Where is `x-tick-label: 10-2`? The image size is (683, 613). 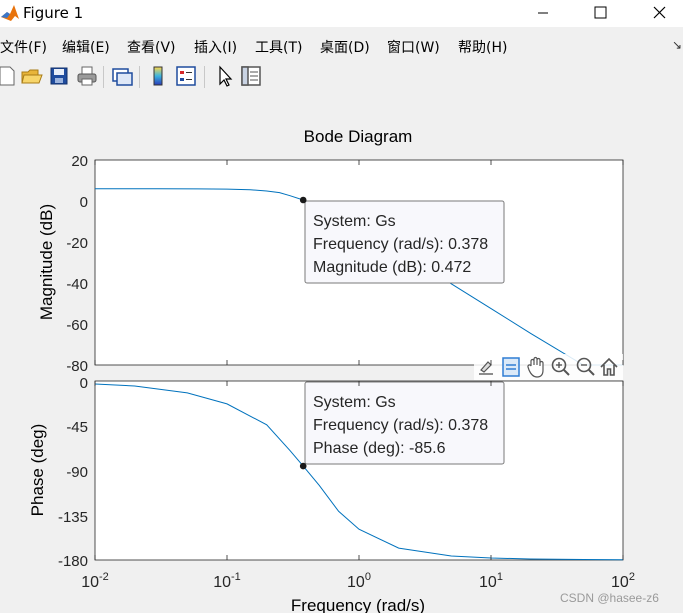
x-tick-label: 10-2 is located at coordinates (95, 581).